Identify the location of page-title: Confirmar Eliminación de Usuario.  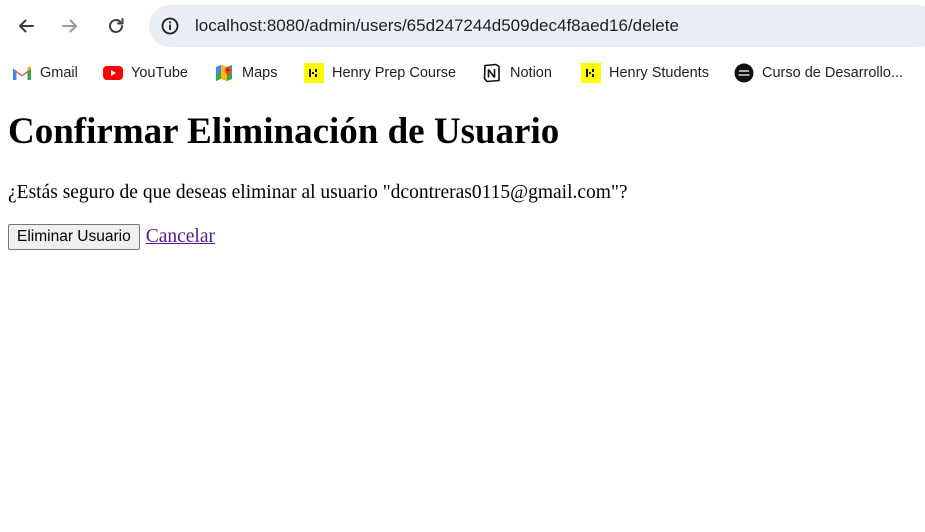
(284, 131).